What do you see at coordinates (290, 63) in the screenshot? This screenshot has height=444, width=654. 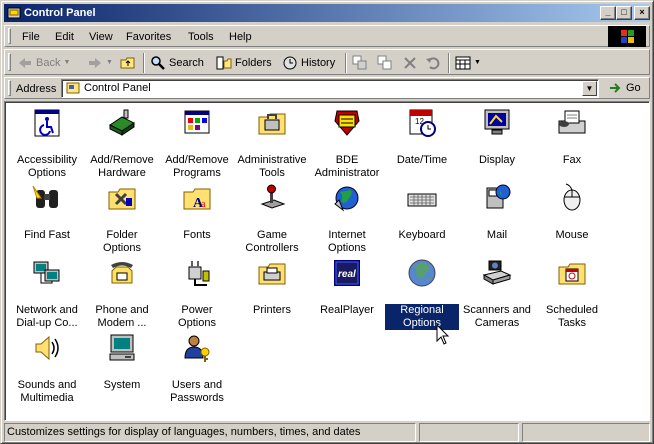 I see `history-icon` at bounding box center [290, 63].